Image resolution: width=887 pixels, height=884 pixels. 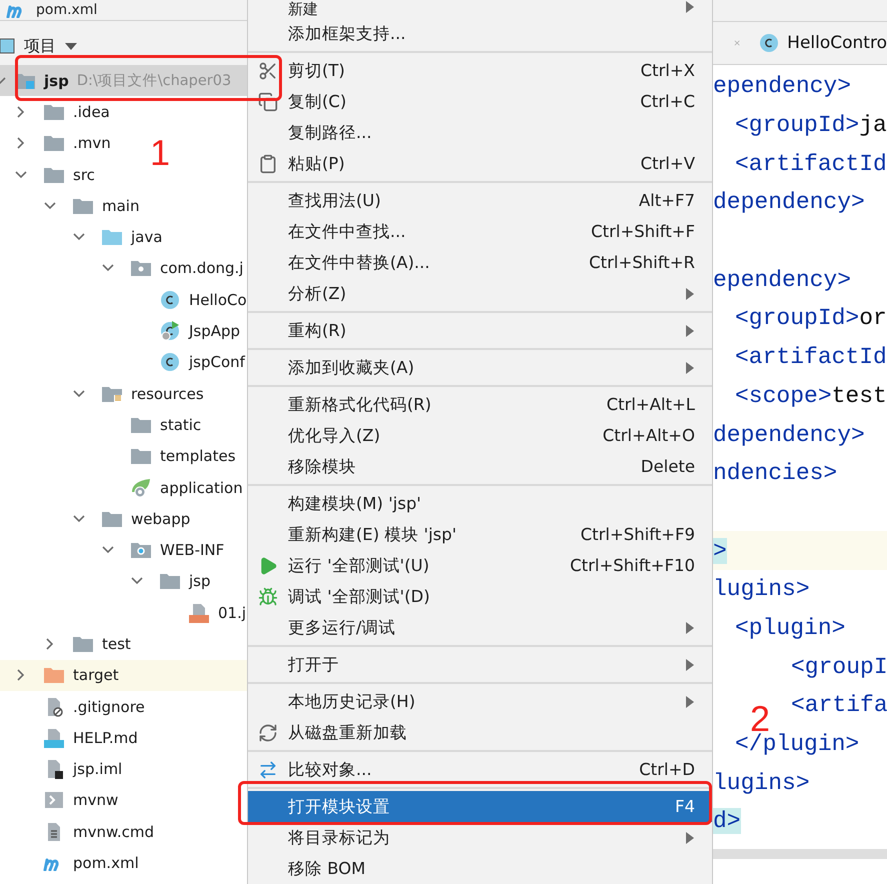 I want to click on dropdown-icon, so click(x=71, y=46).